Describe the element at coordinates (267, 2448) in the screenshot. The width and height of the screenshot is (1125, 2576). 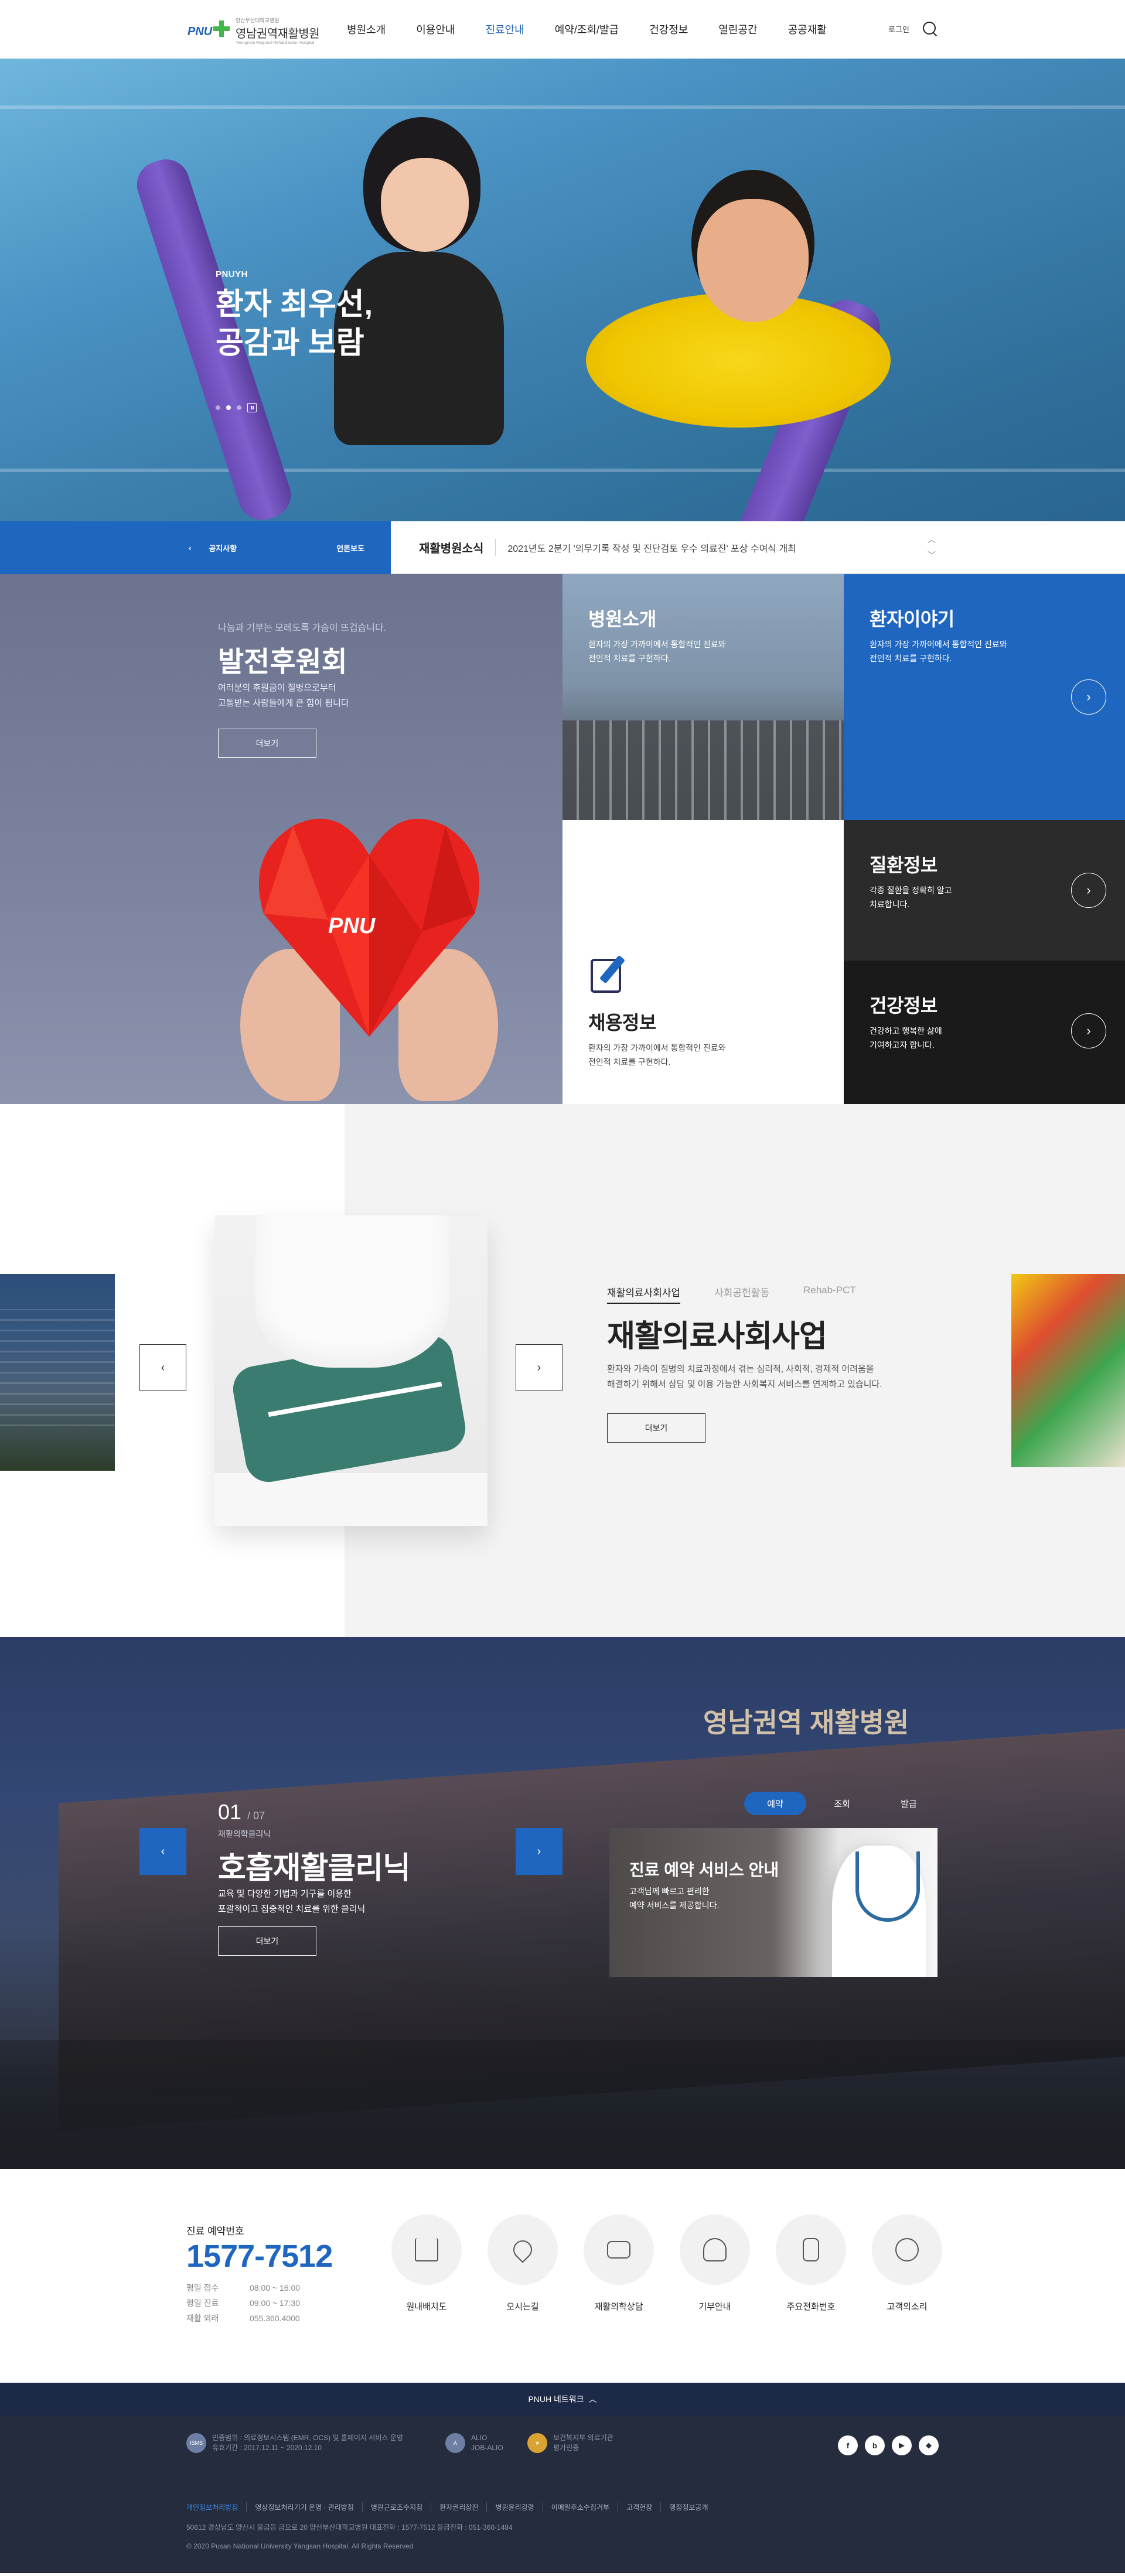
I see `cert-isms-line2: 유효기간 : 2017.12.11 ~ 2020.12.10` at that location.